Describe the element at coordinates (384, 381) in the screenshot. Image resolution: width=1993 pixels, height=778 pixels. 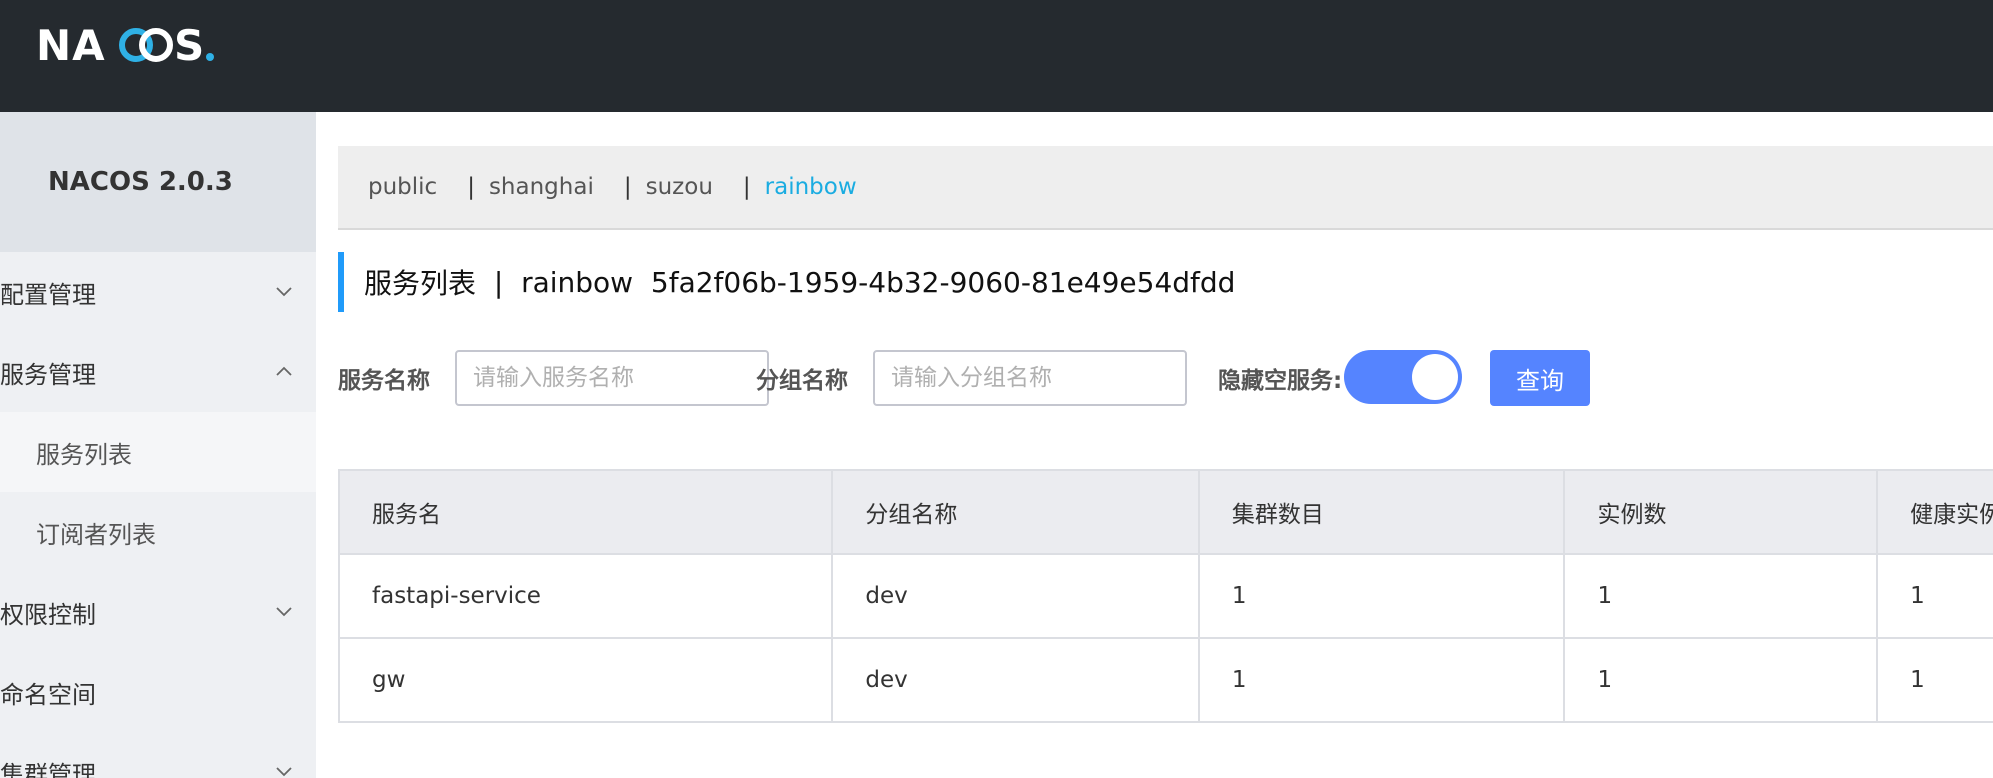
I see `service-name-label: 服务名称` at that location.